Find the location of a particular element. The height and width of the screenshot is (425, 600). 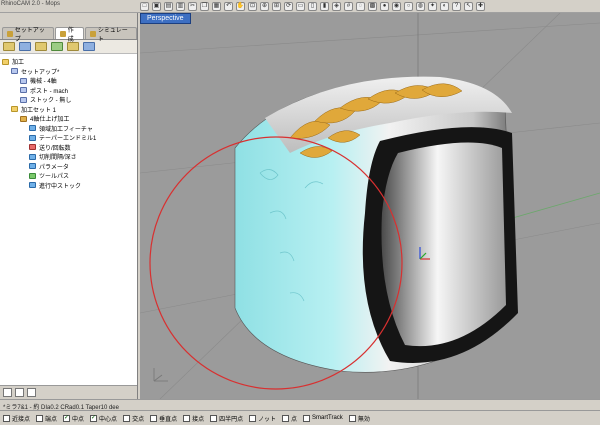

sphere-icon: ○ is located at coordinates (408, 6).